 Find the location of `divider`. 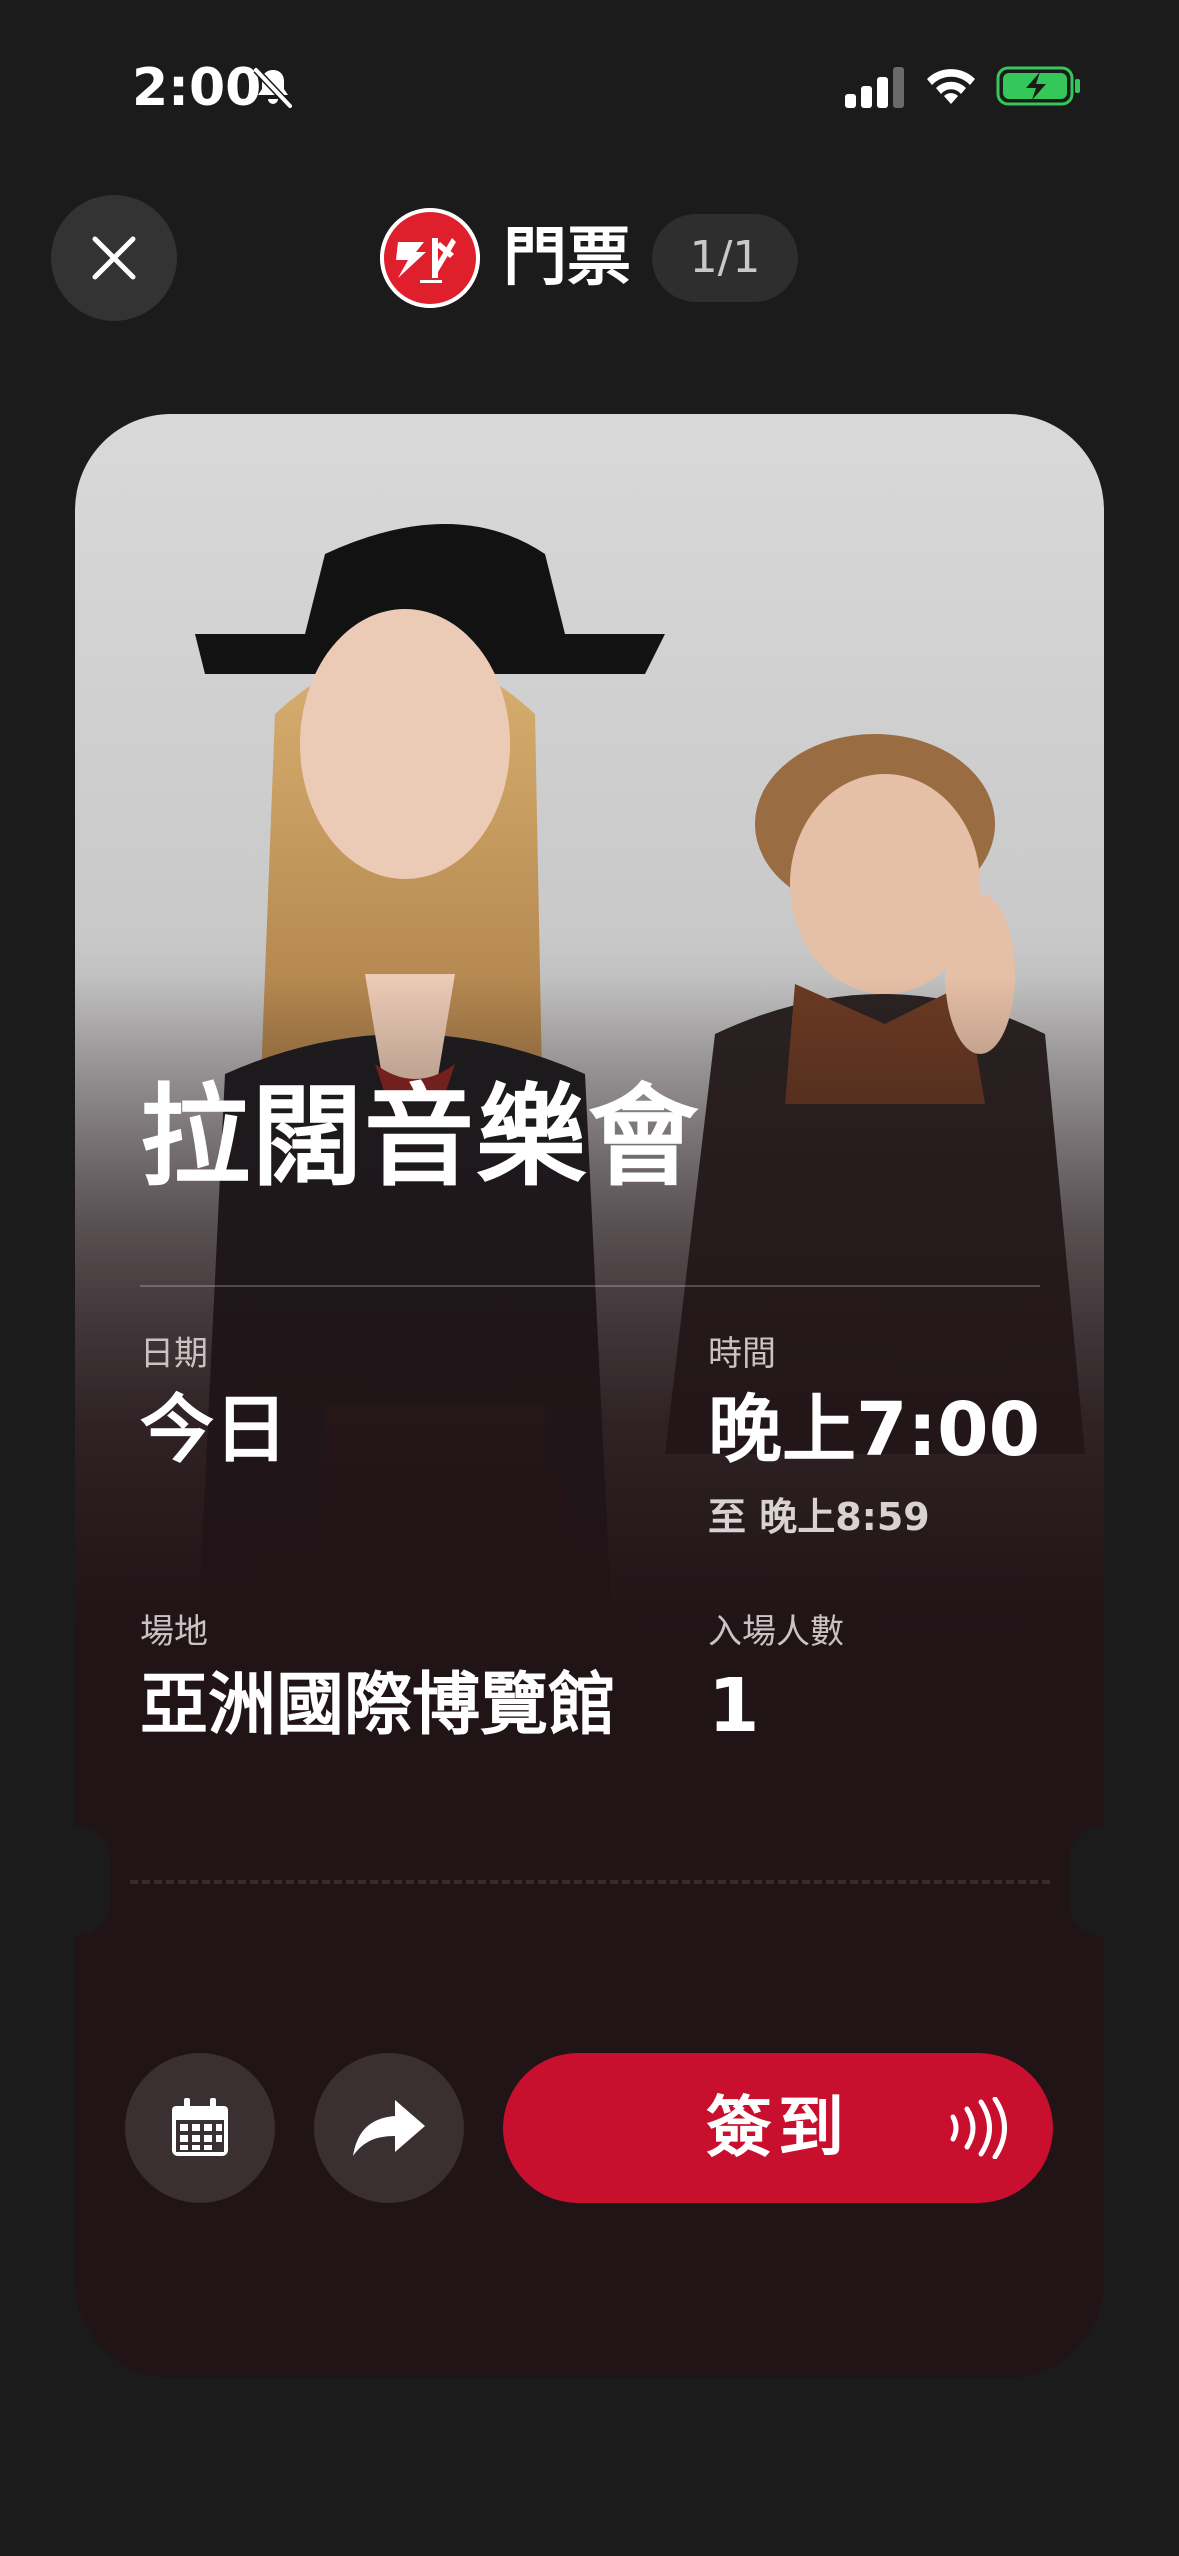

divider is located at coordinates (590, 1286).